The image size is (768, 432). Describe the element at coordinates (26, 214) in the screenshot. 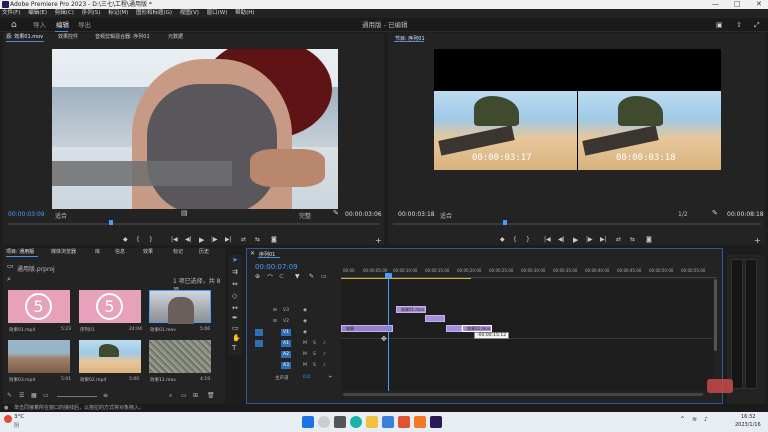

I see `source-timecode: 00:00:03:09` at that location.